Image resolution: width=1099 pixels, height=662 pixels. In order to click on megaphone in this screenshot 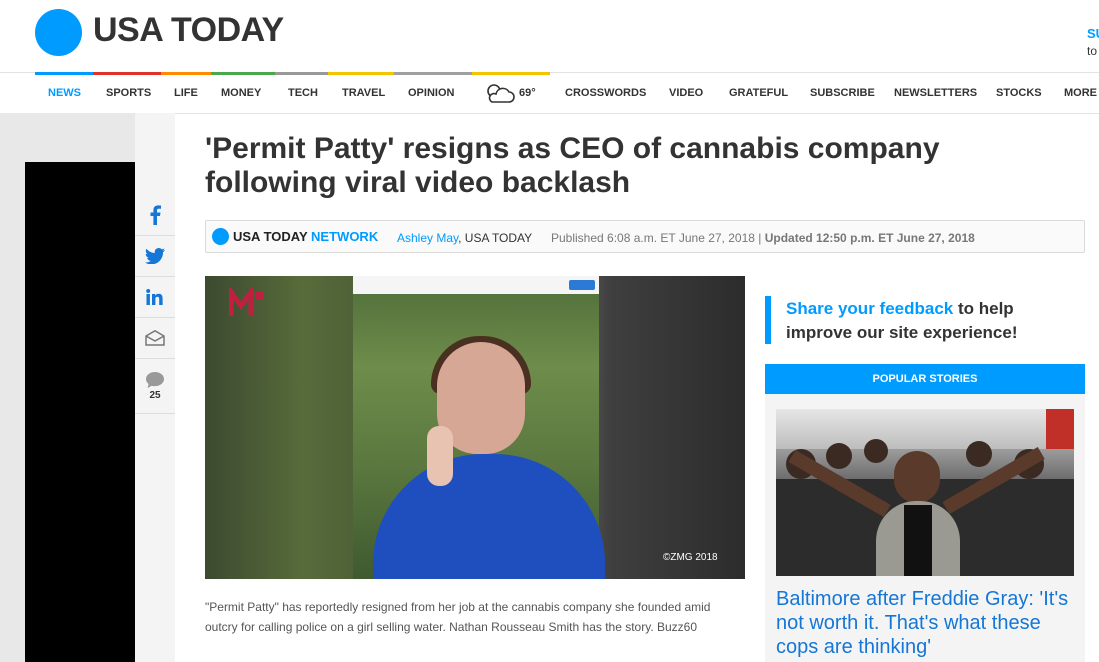, I will do `click(1060, 429)`.